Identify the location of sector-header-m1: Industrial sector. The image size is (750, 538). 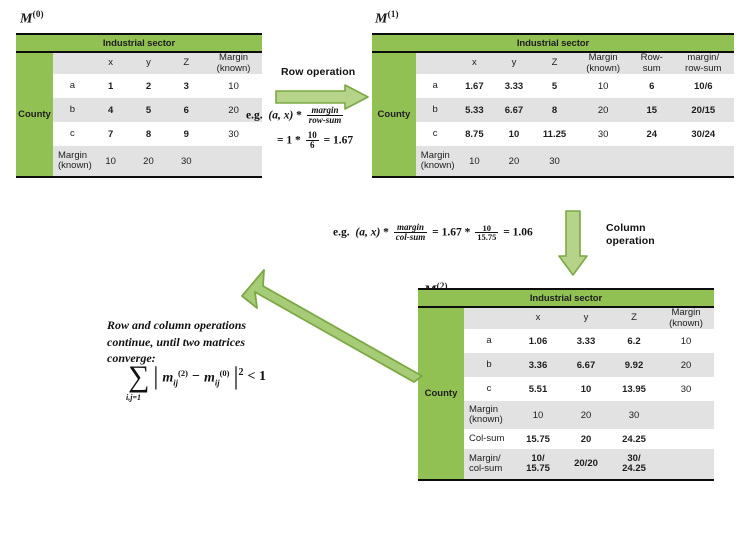
(553, 43).